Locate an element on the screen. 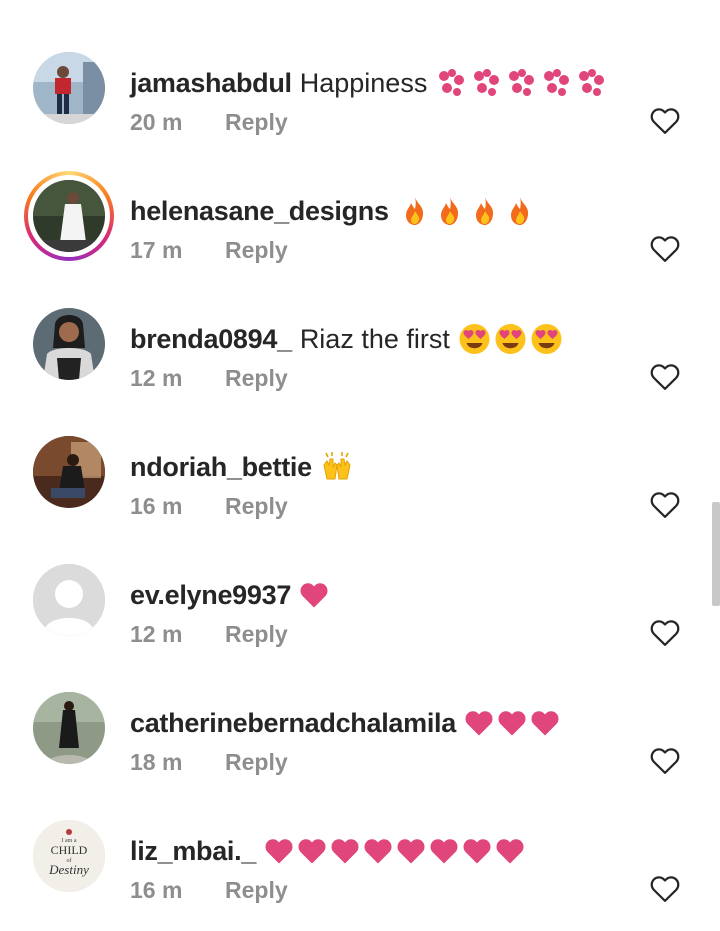 Image resolution: width=720 pixels, height=931 pixels. comment-line: ev.elyne9937 is located at coordinates (375, 595).